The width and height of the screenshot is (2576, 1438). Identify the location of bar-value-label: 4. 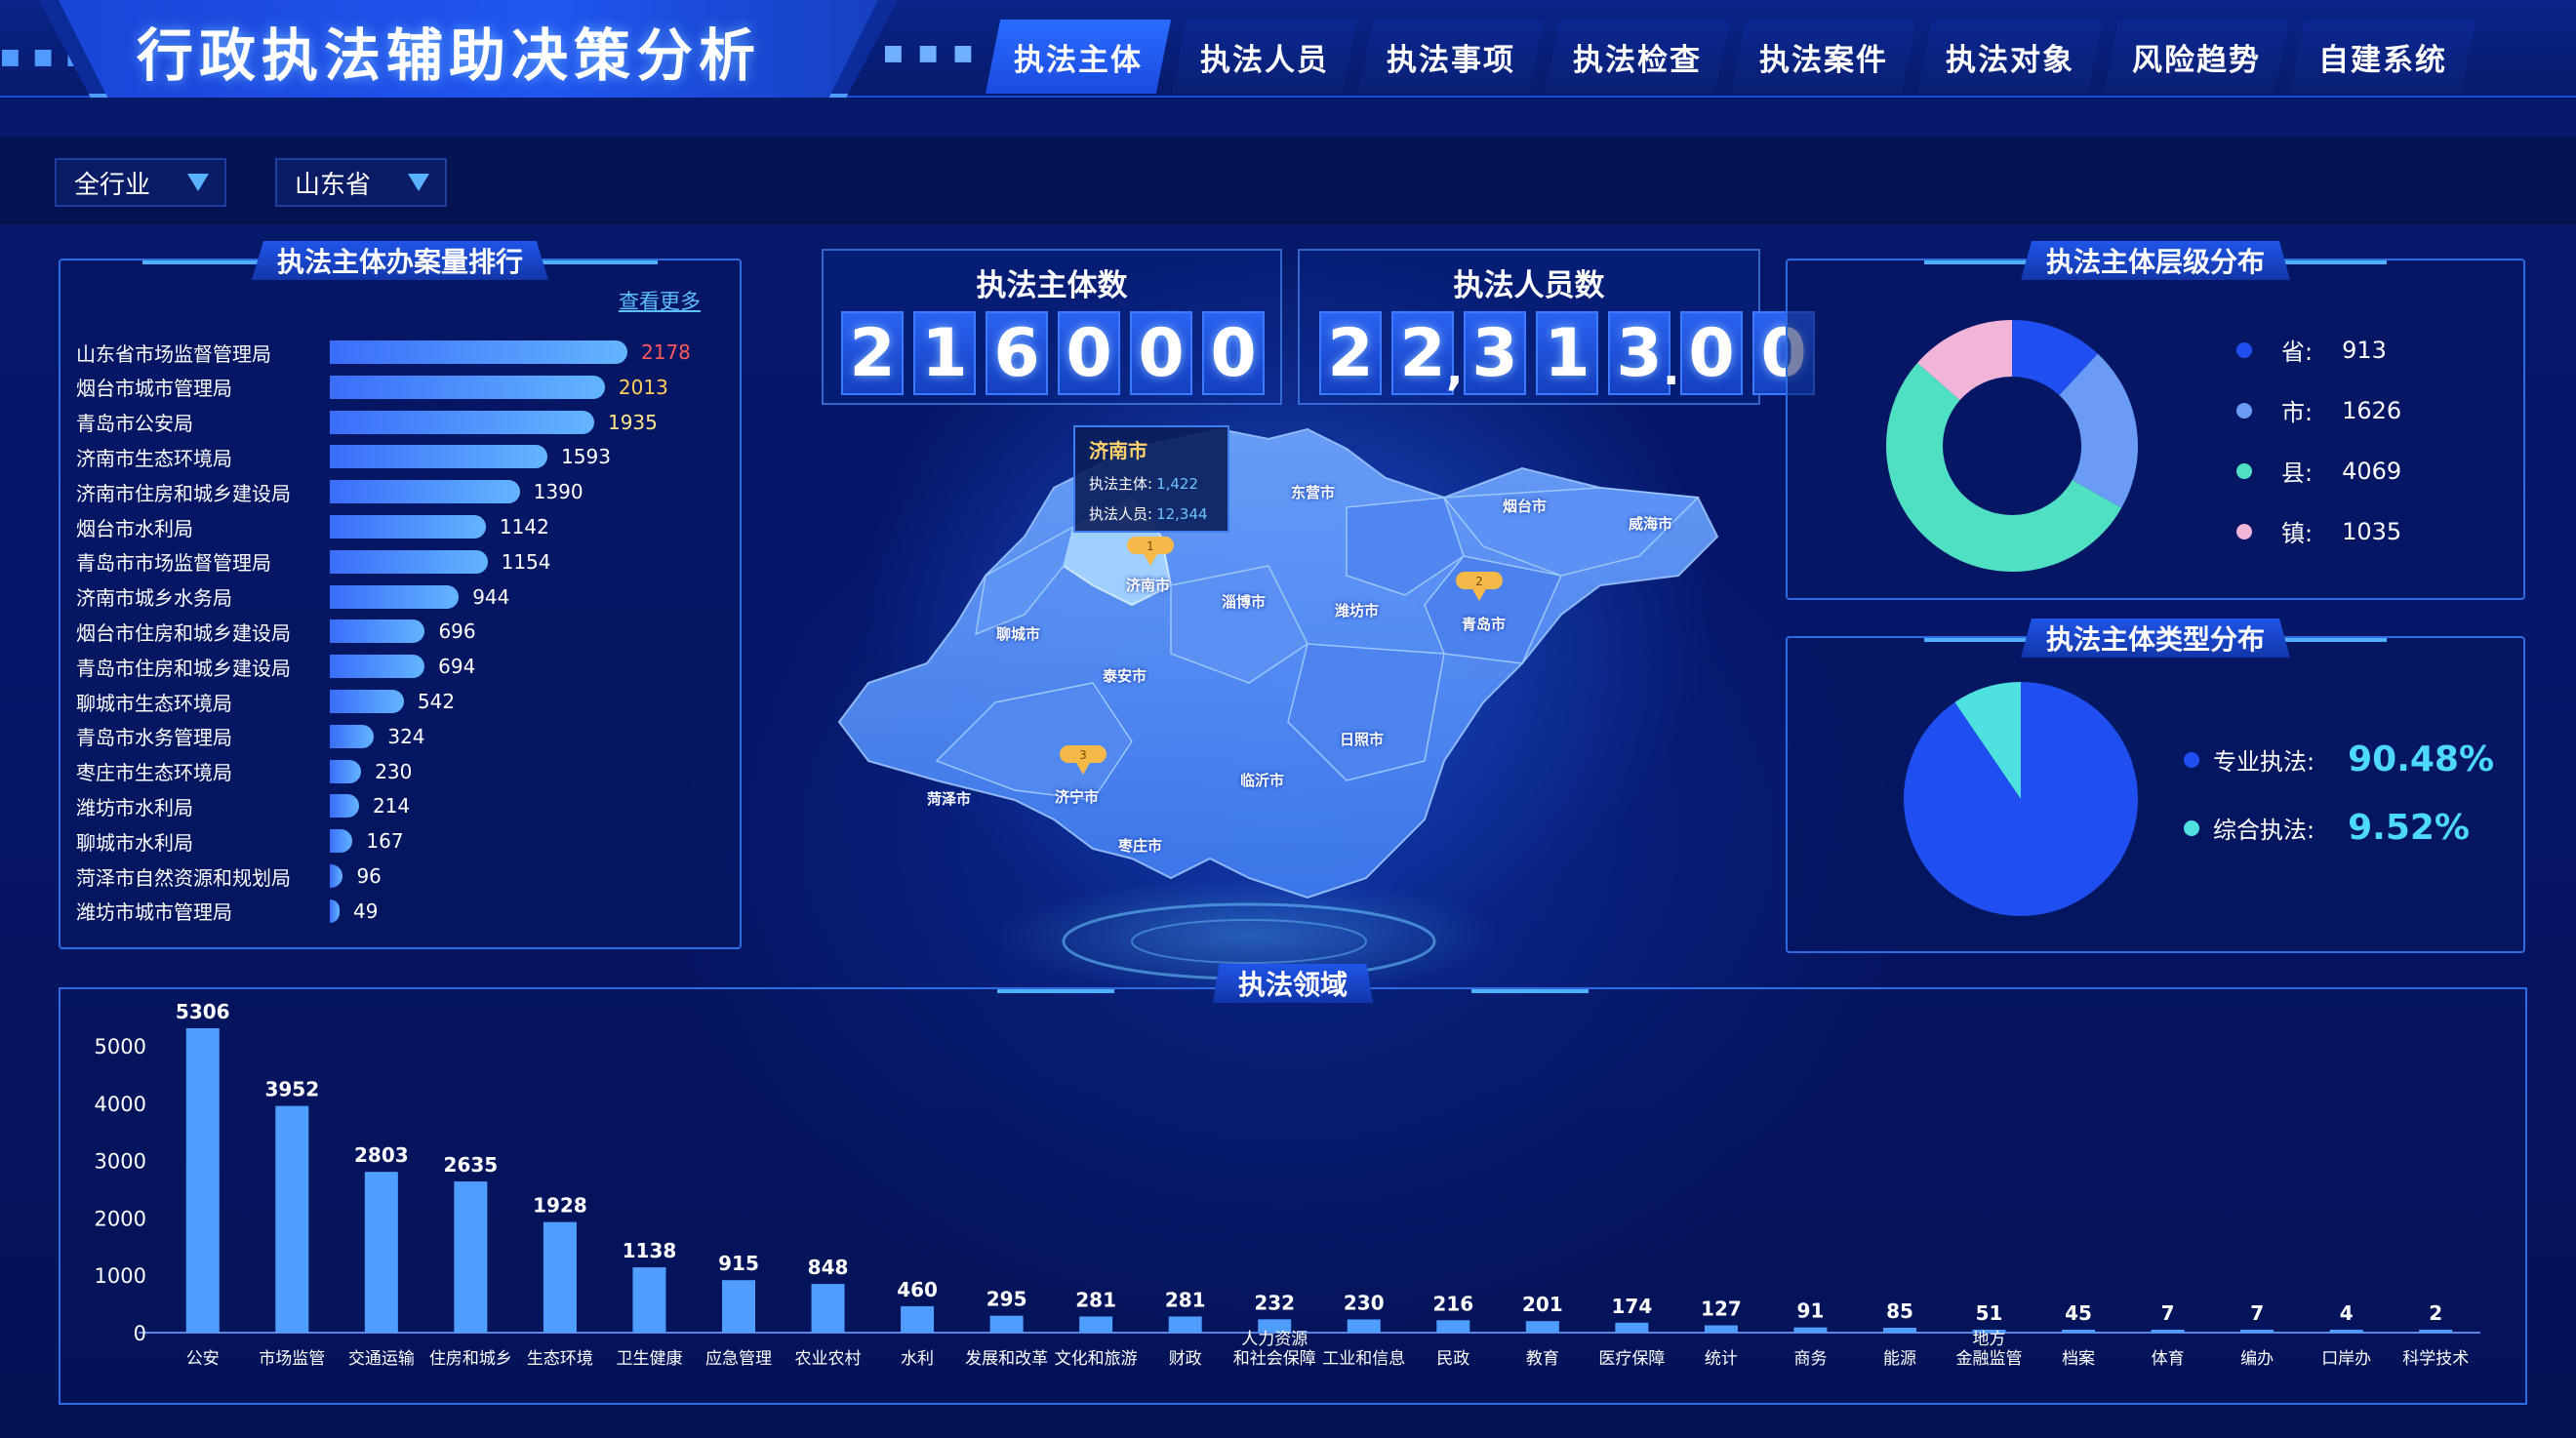
(2347, 1313).